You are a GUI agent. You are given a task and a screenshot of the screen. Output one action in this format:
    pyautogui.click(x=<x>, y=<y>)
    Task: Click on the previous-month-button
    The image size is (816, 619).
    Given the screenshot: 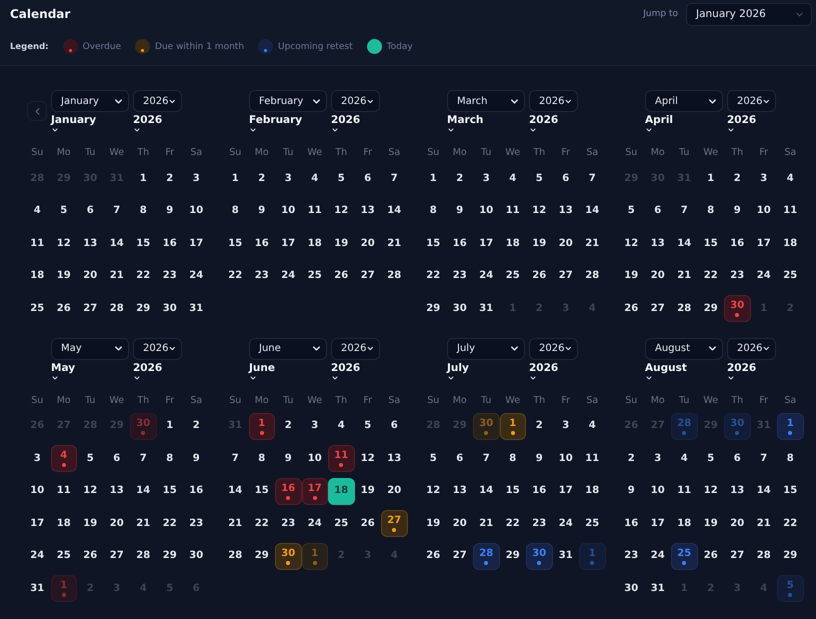 What is the action you would take?
    pyautogui.click(x=37, y=111)
    